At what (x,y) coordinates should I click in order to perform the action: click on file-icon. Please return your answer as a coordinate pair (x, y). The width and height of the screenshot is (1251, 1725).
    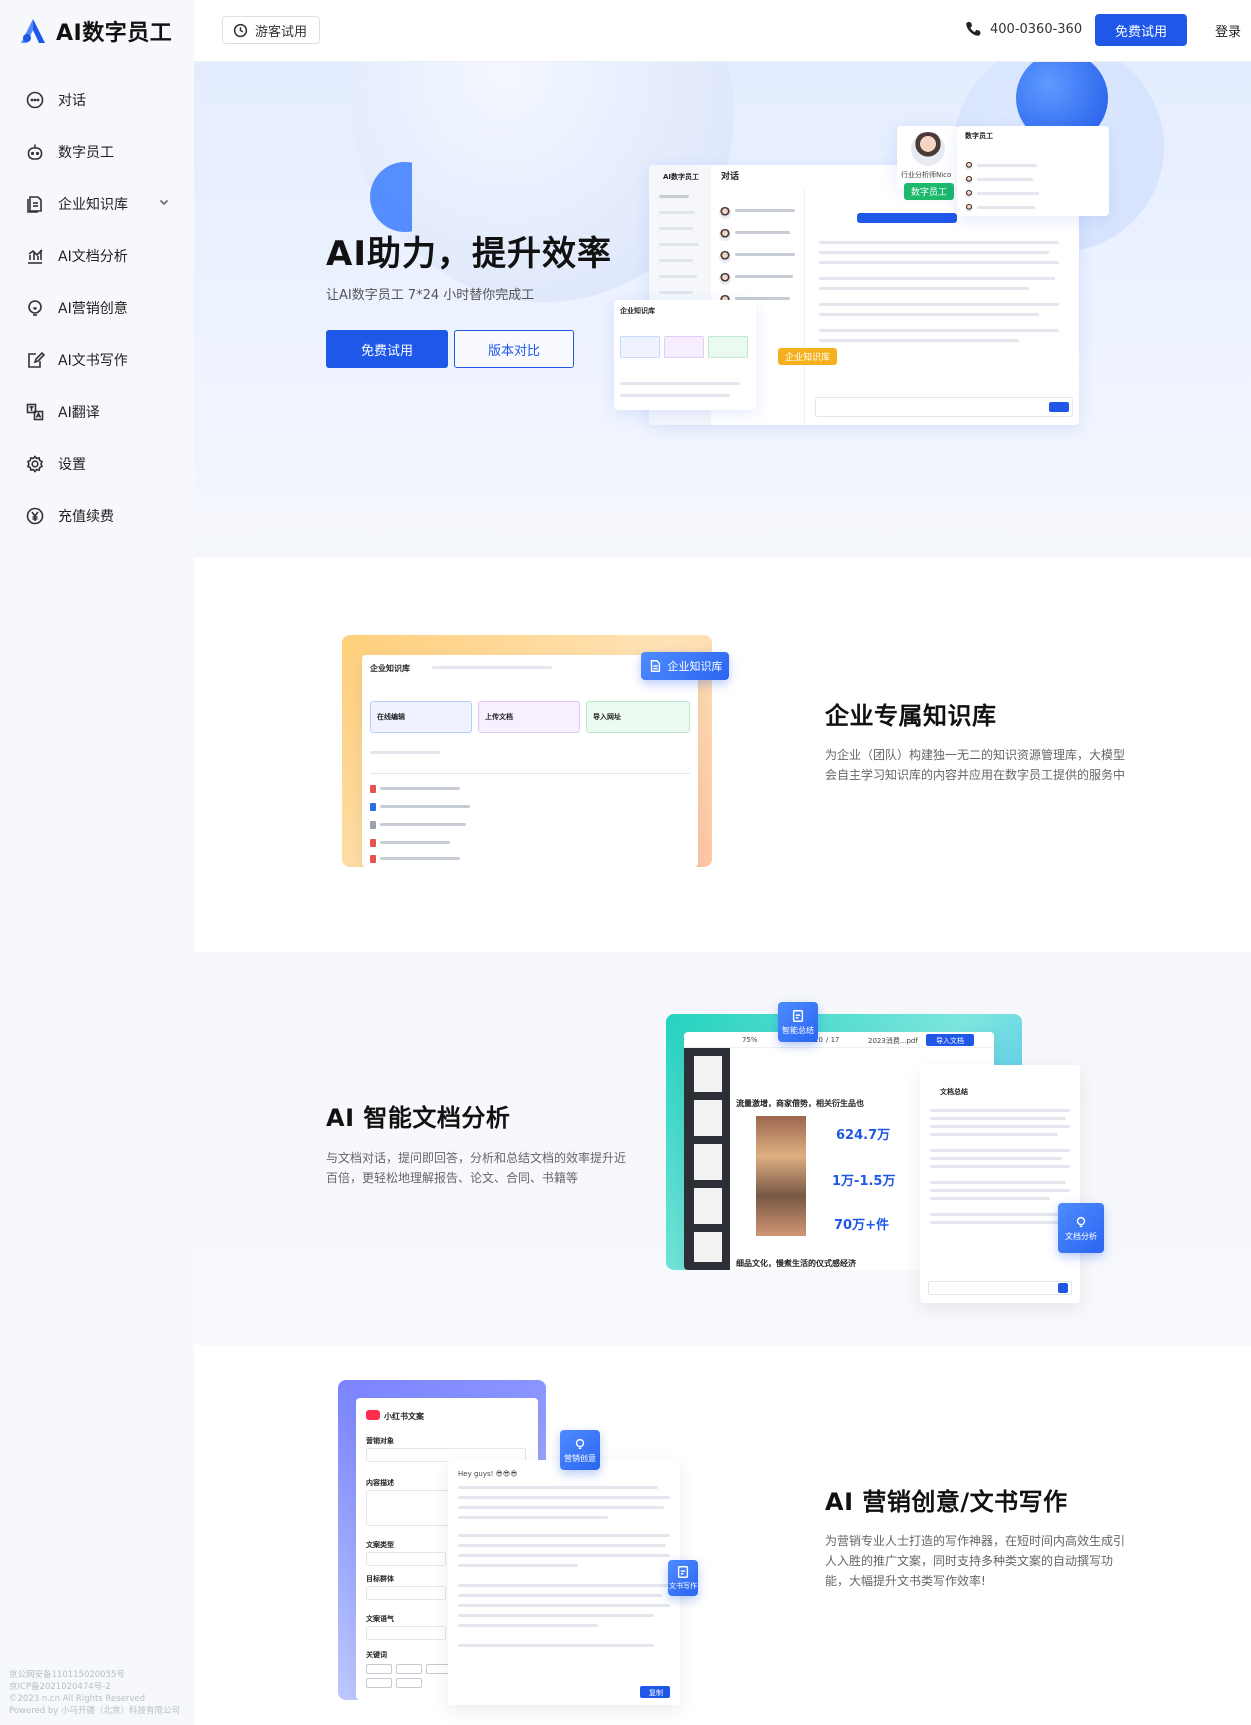
    Looking at the image, I should click on (373, 825).